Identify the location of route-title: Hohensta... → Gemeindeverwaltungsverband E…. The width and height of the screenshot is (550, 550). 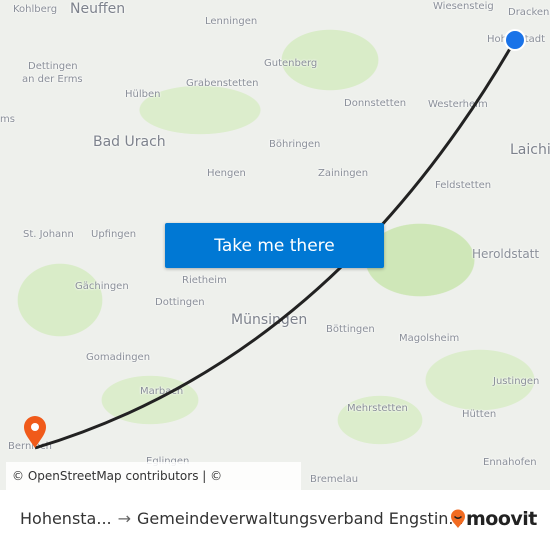
(242, 518).